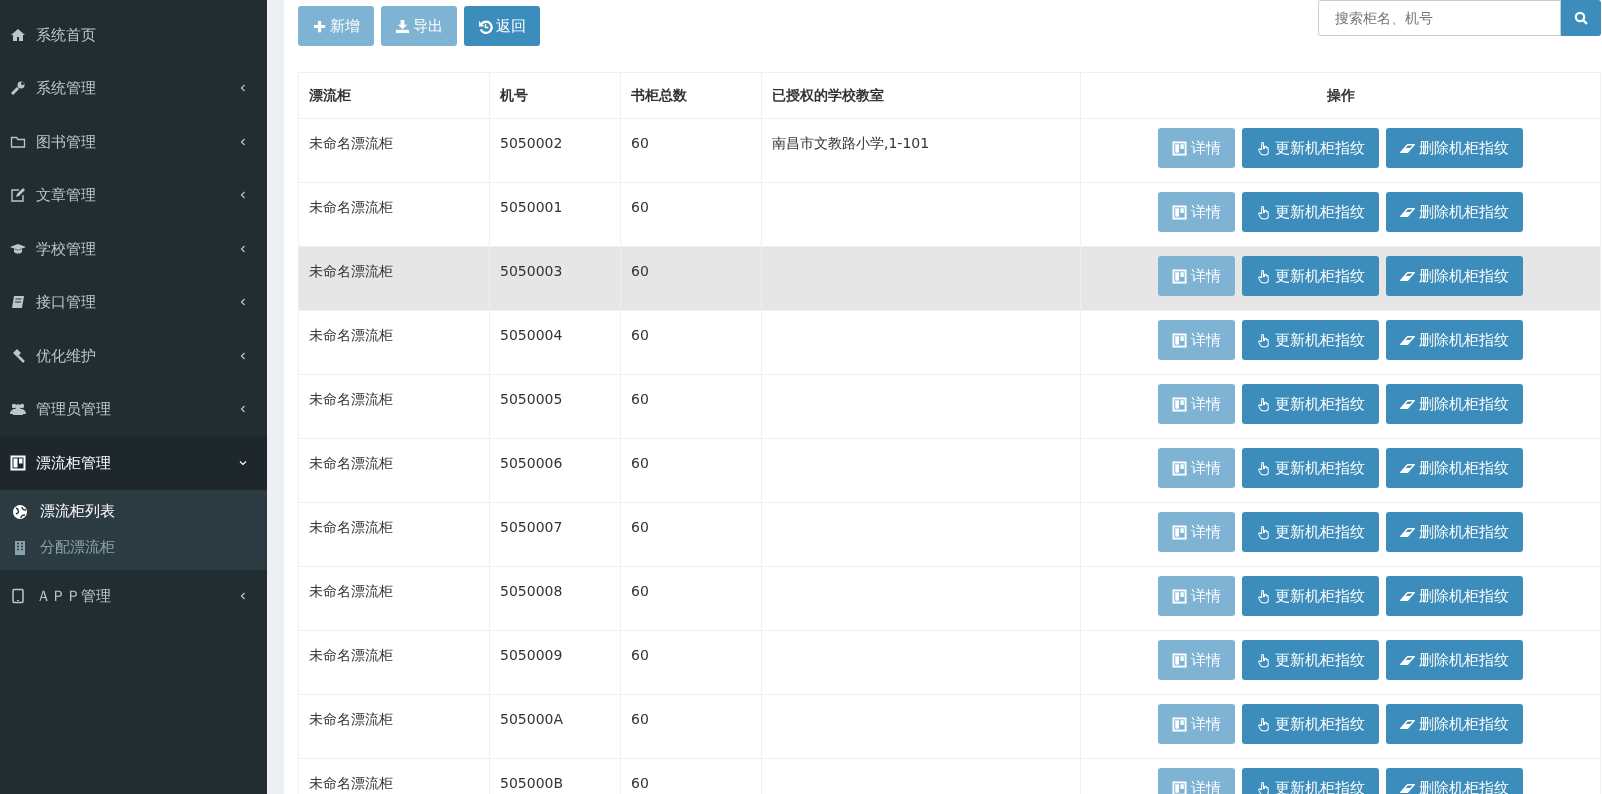 This screenshot has width=1602, height=794. I want to click on sidebar-item: 优化维护, so click(133, 356).